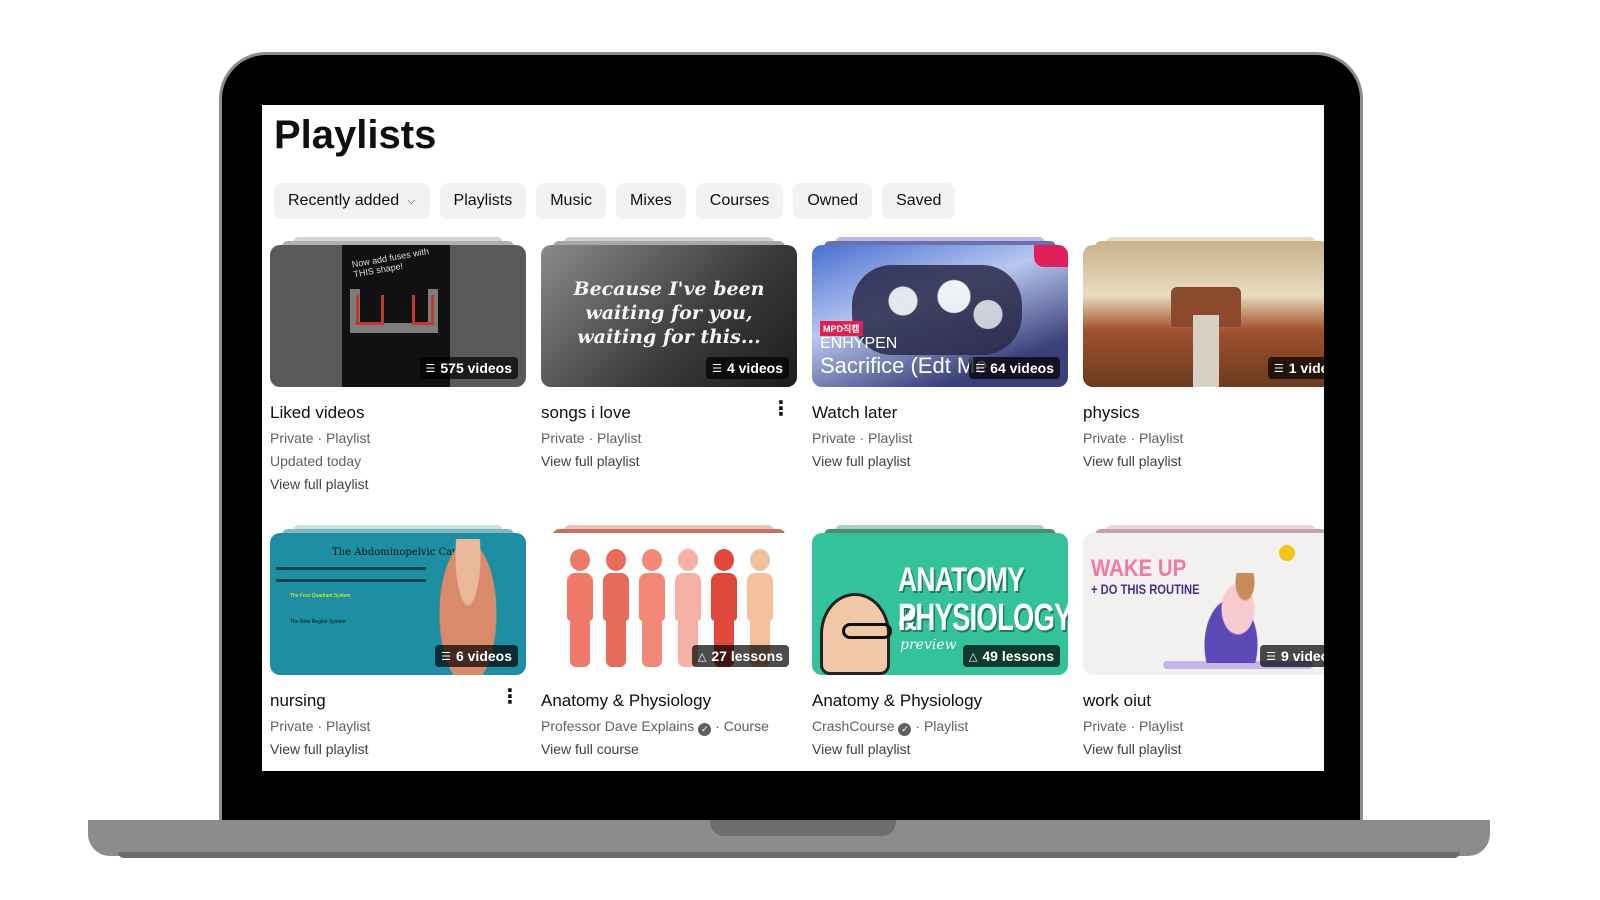 The width and height of the screenshot is (1600, 900). What do you see at coordinates (1022, 368) in the screenshot?
I see `video-count: 64 videos` at bounding box center [1022, 368].